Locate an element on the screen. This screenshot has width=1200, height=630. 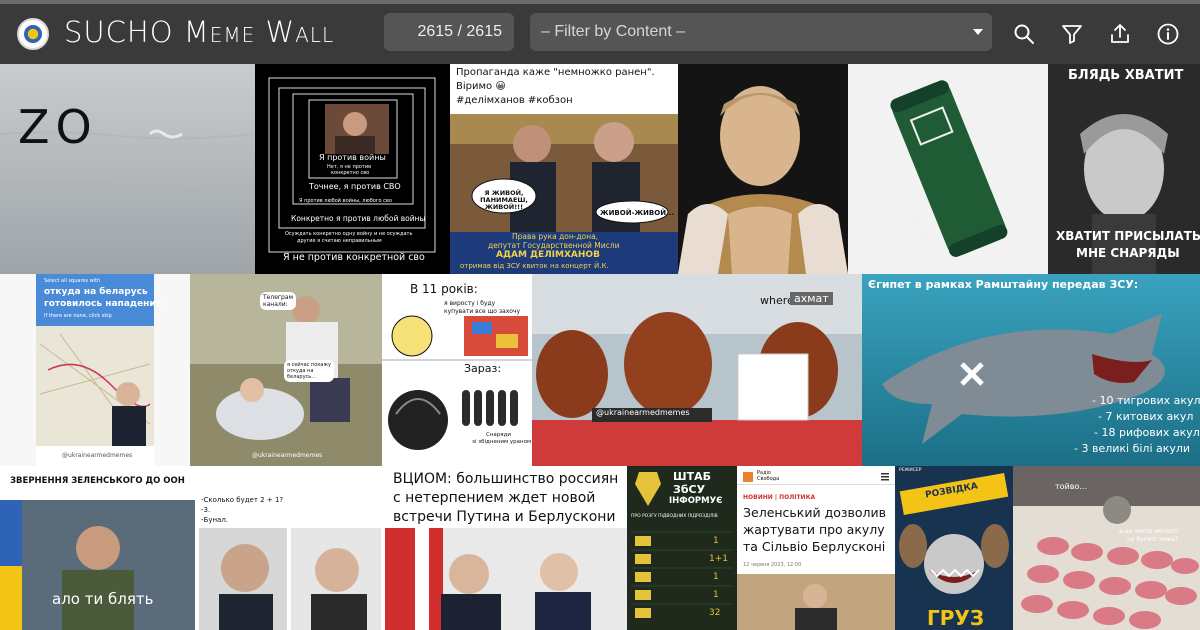
meme-line: Точнее, я против СВО is located at coordinates (355, 186).